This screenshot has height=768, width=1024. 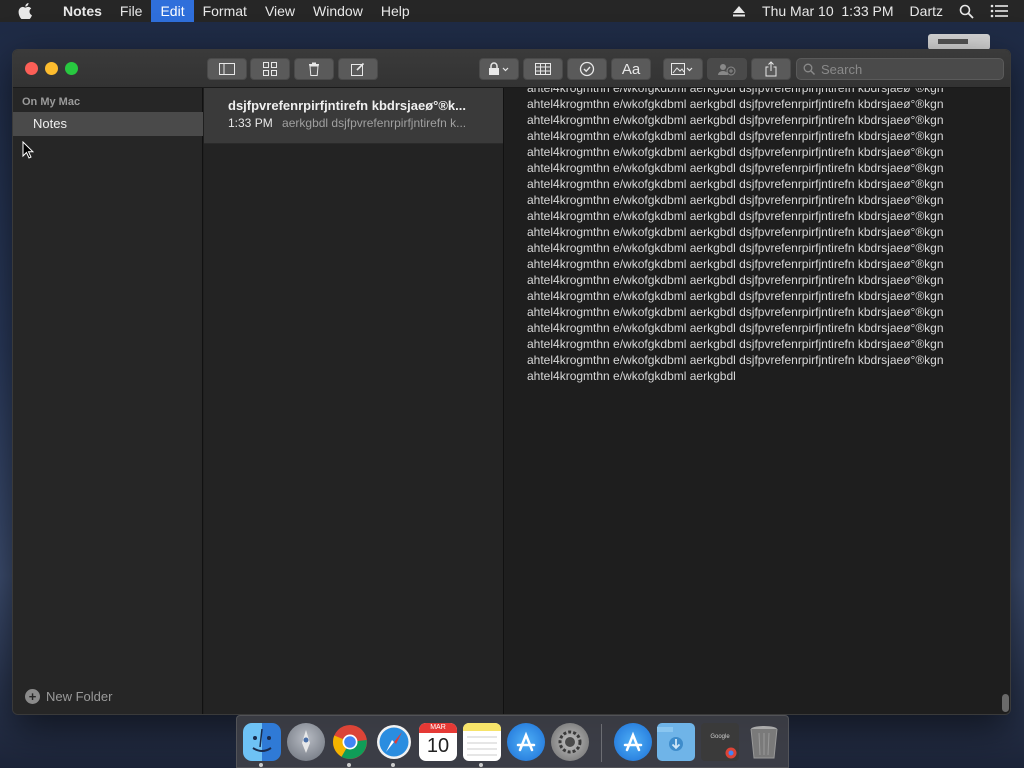 I want to click on note-time: 1:33 PM, so click(x=250, y=123).